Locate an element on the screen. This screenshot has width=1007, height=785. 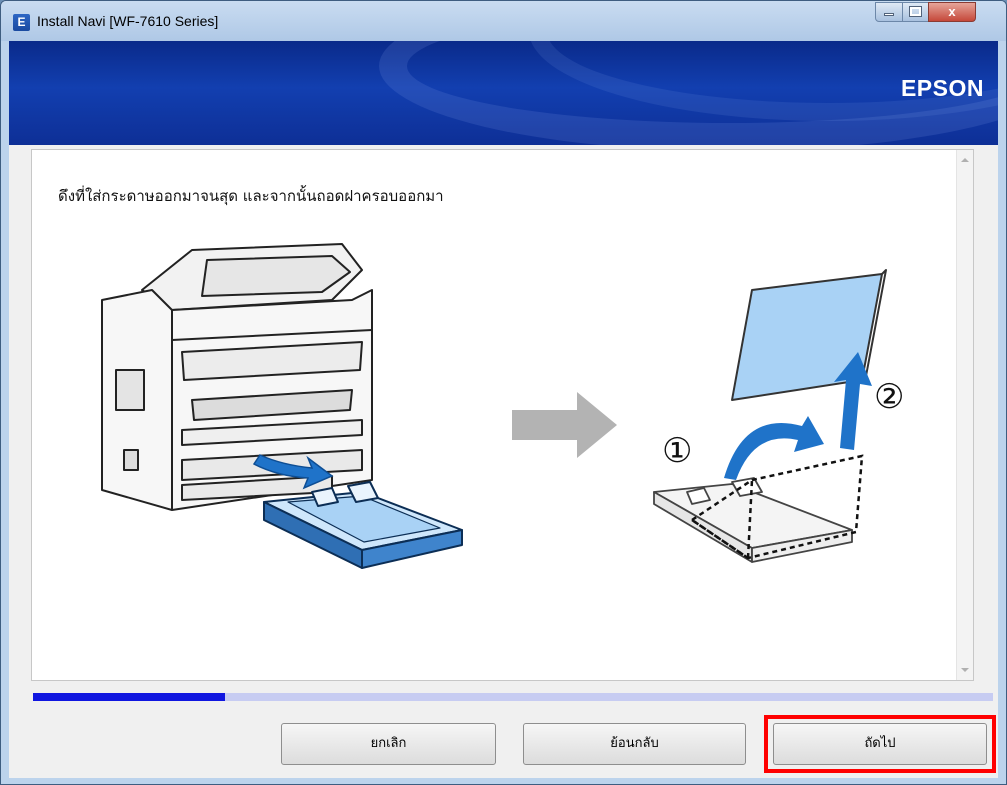
title-bar: E Install Navi [WF-7610 Series] x is located at coordinates (503, 21).